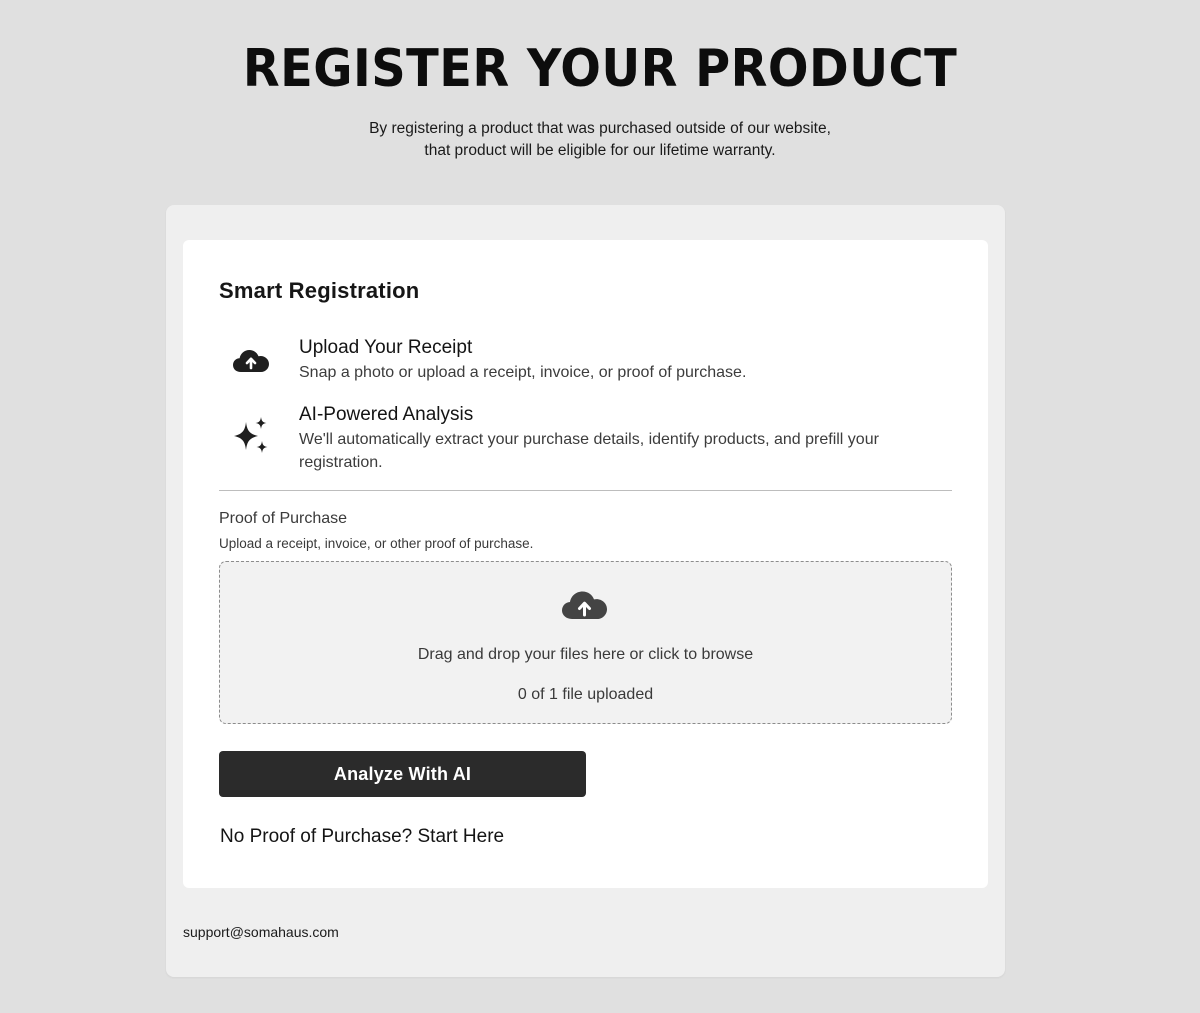 The width and height of the screenshot is (1200, 1013). Describe the element at coordinates (319, 290) in the screenshot. I see `section-title: Smart Registration` at that location.